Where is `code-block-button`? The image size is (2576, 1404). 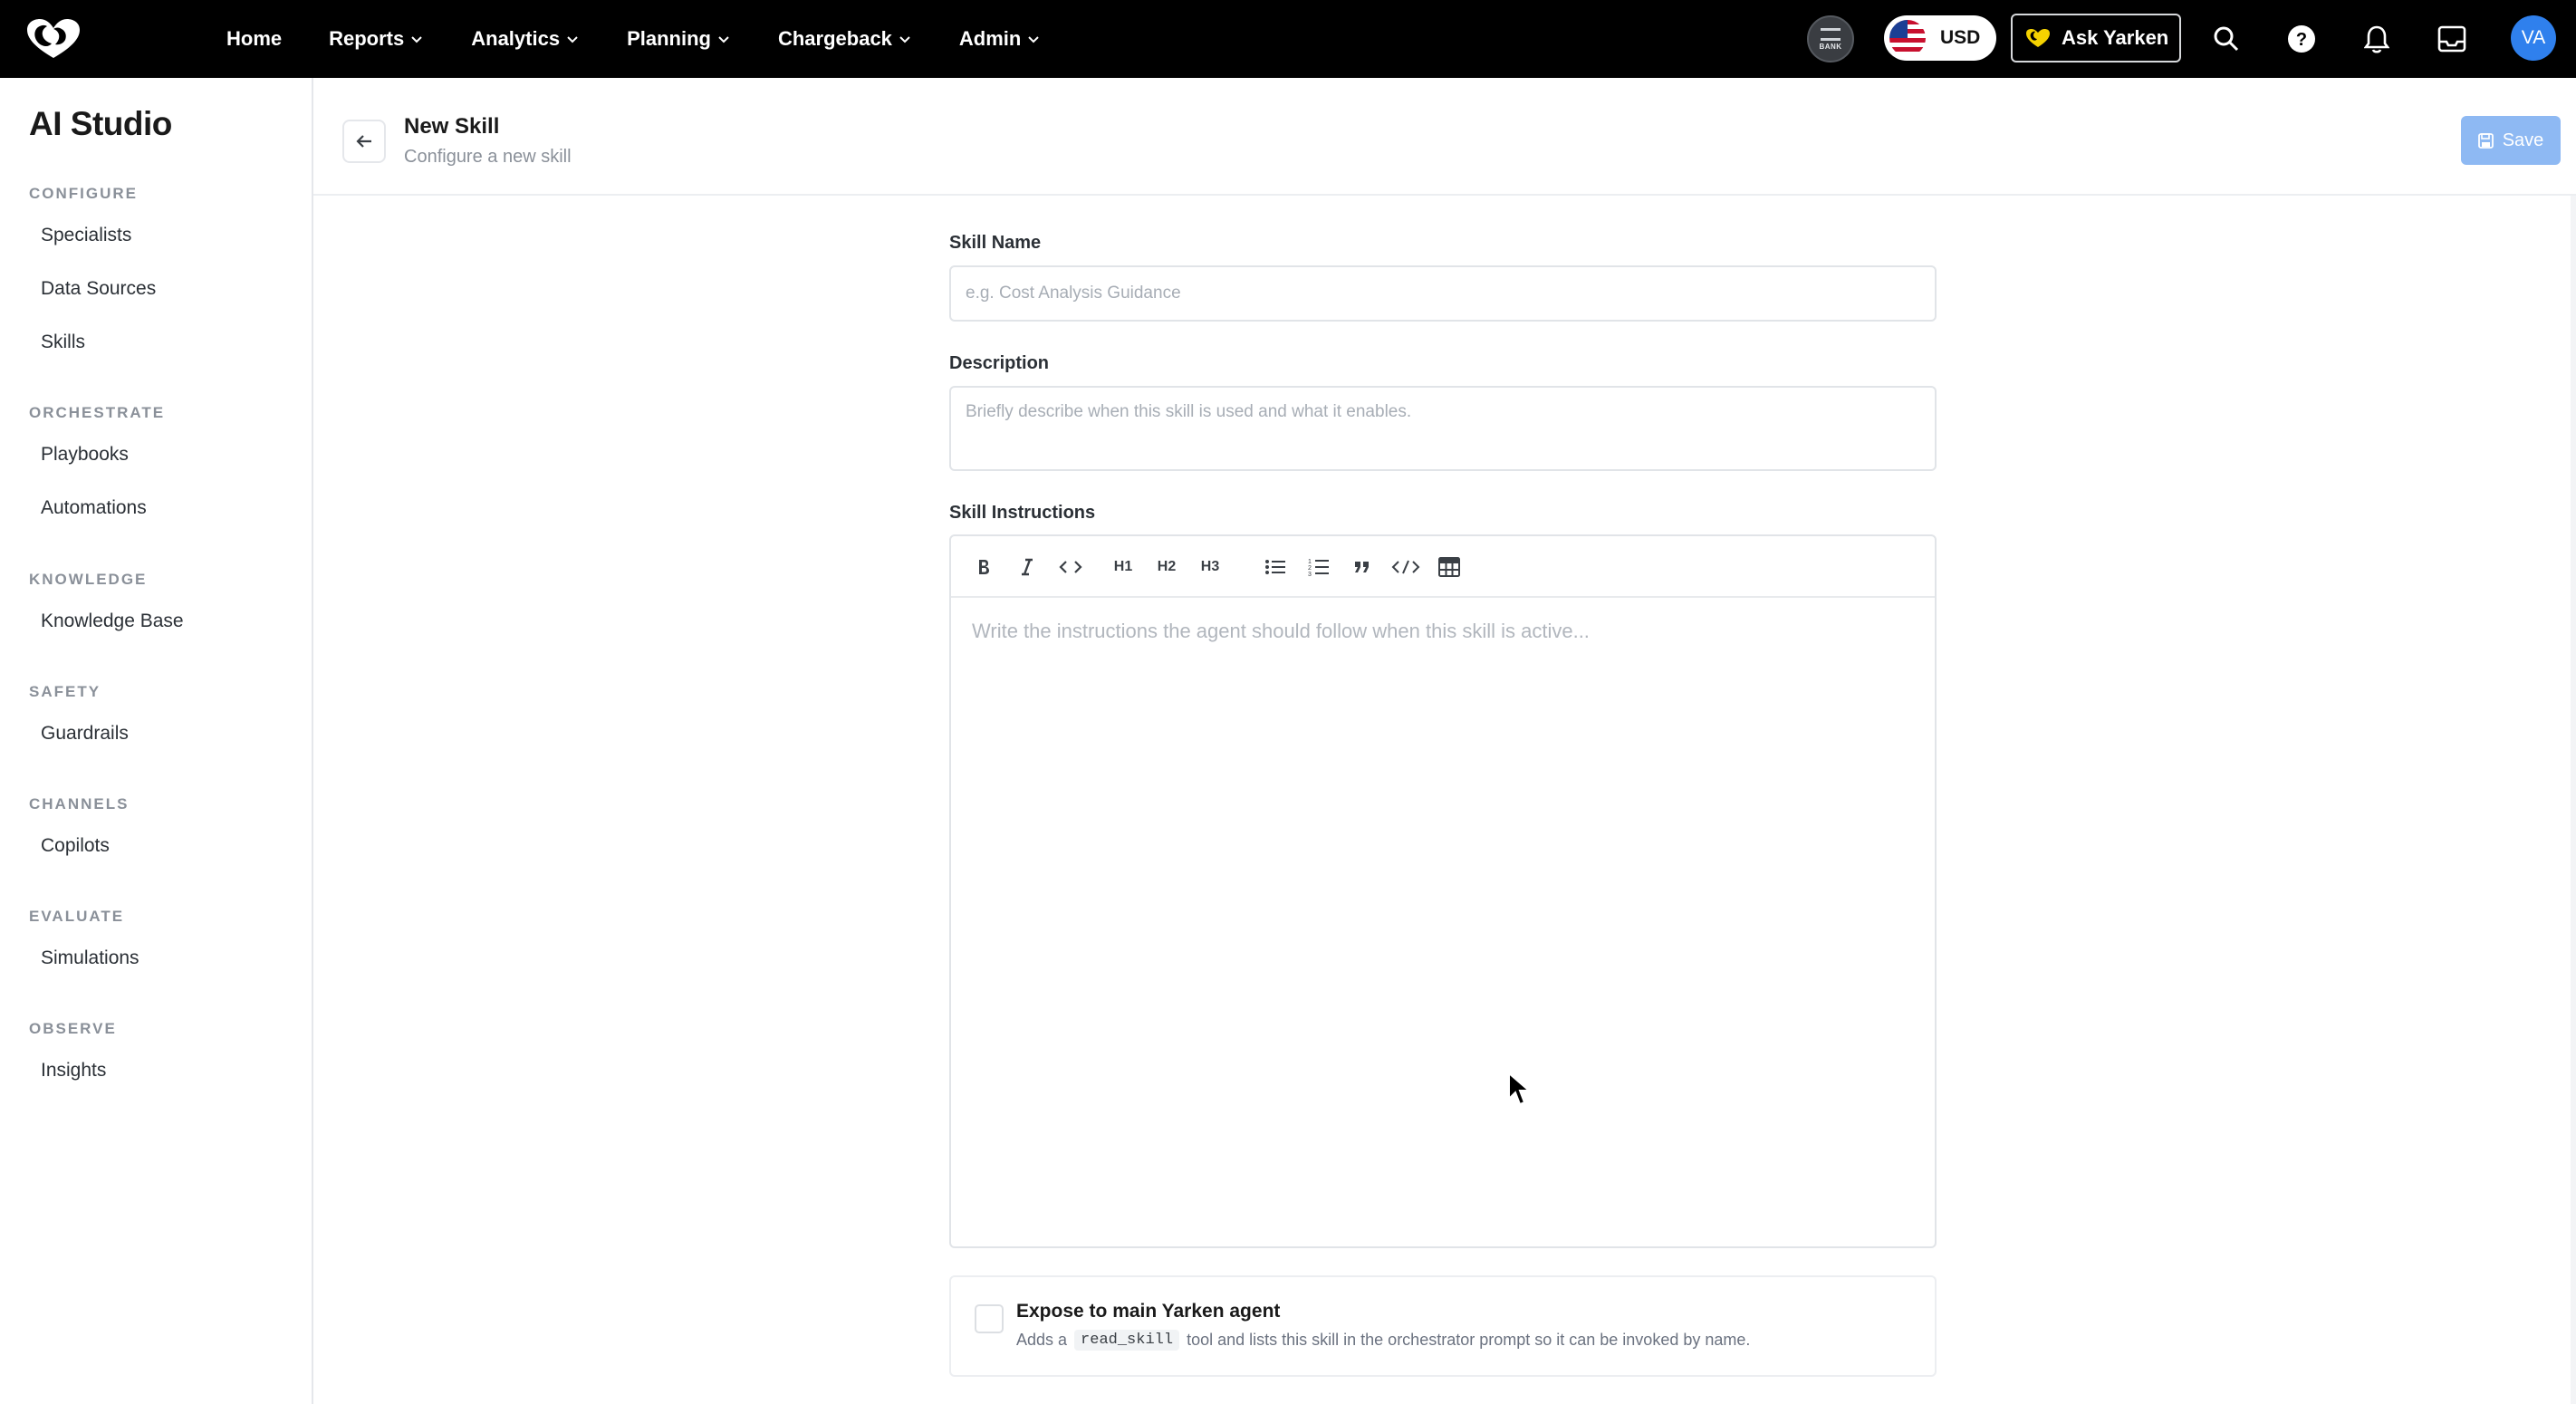 code-block-button is located at coordinates (1406, 567).